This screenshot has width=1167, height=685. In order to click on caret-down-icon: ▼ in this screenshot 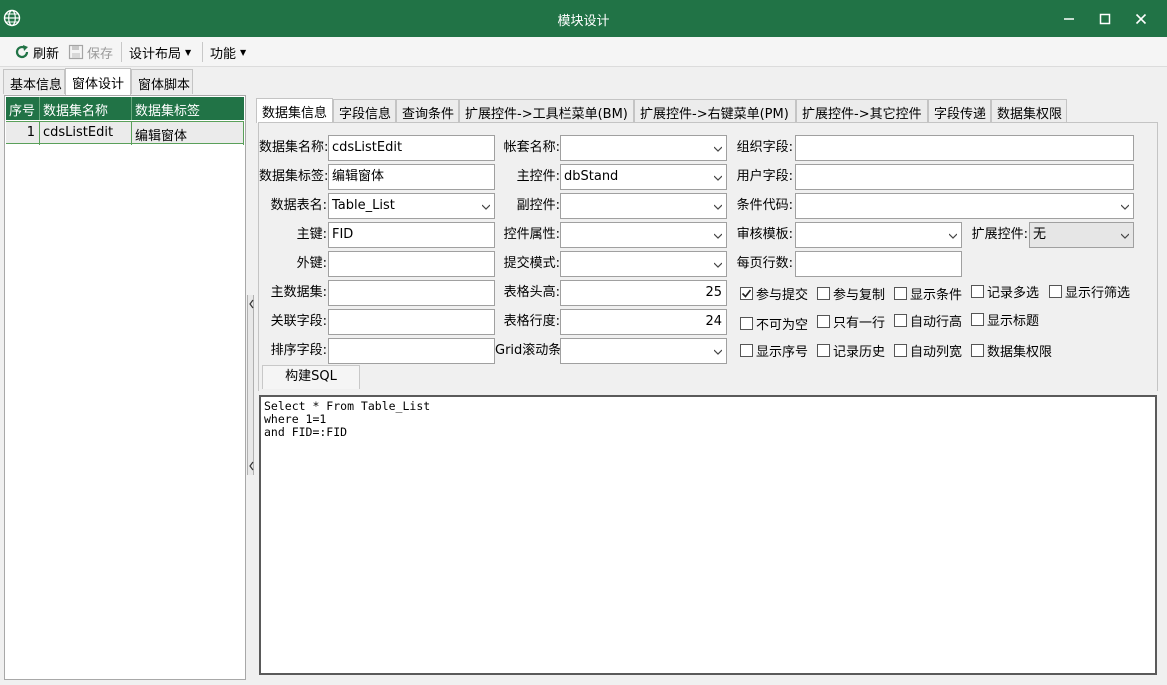, I will do `click(243, 52)`.